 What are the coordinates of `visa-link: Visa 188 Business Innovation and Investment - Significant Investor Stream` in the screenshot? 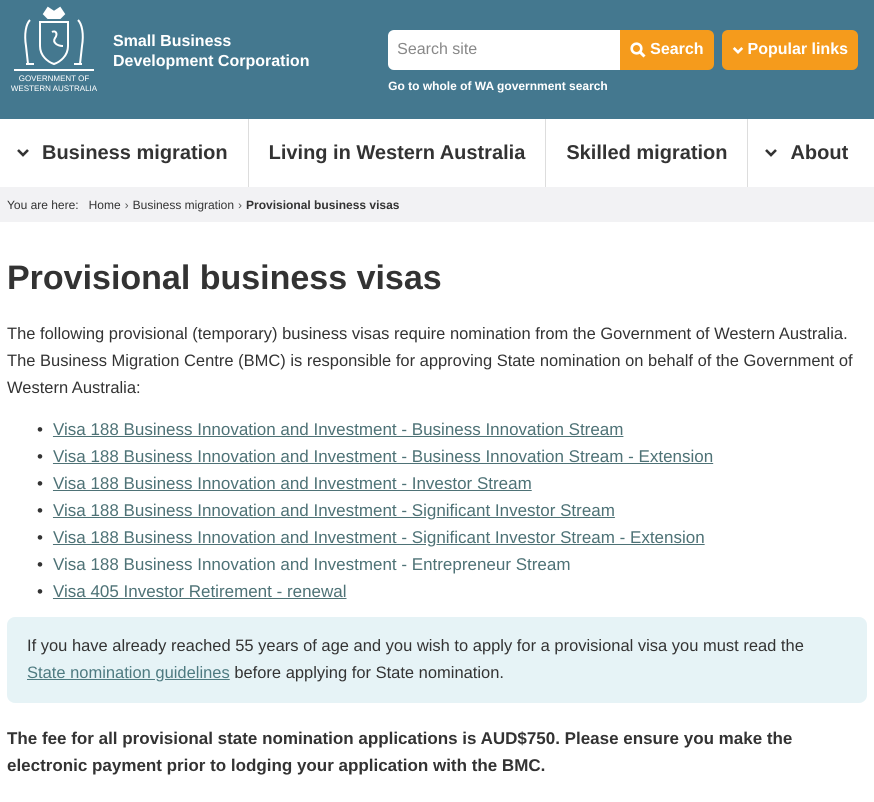 It's located at (333, 510).